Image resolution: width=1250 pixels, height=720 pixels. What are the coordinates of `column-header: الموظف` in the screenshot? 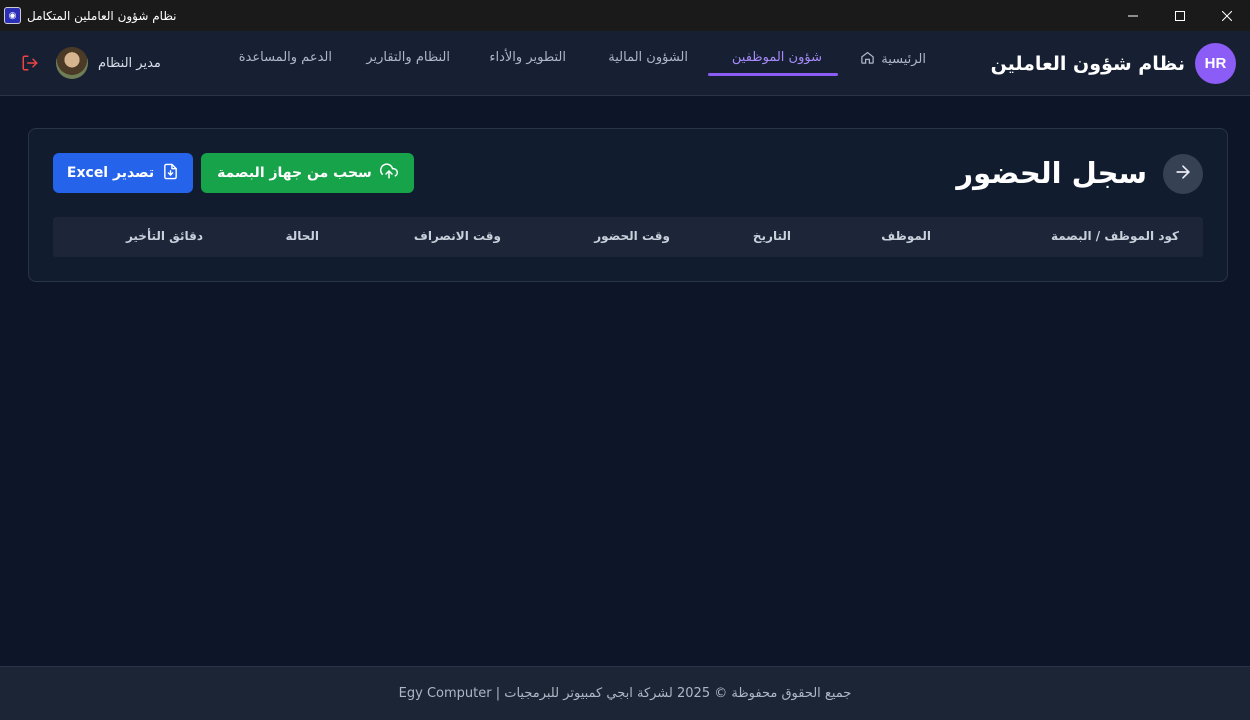 It's located at (906, 236).